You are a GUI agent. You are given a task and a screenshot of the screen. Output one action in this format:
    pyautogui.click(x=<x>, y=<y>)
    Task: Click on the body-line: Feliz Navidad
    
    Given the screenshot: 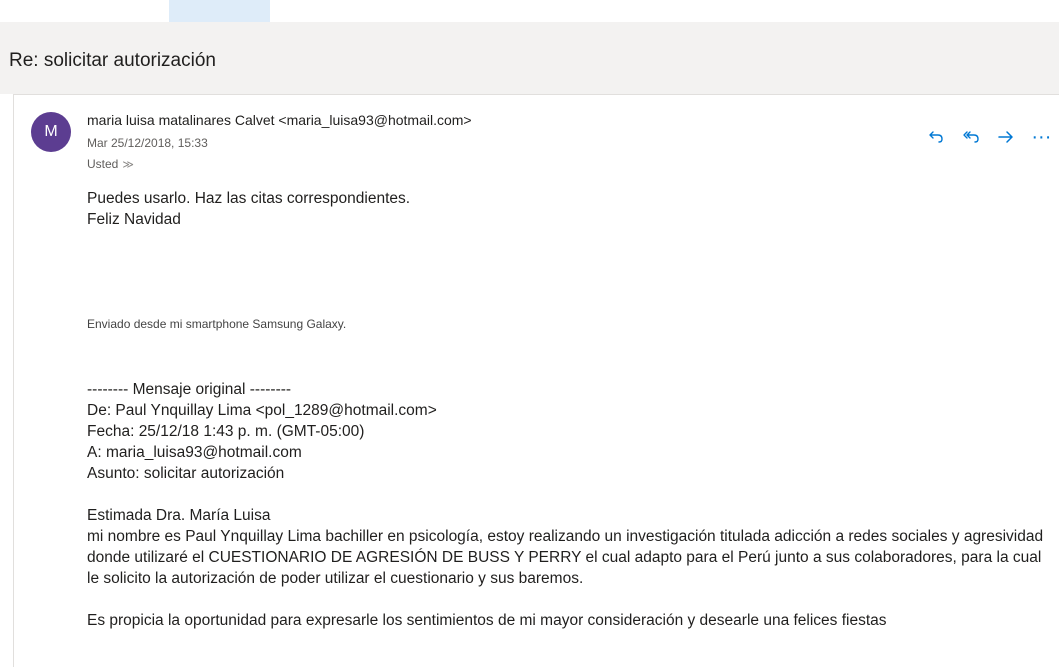 What is the action you would take?
    pyautogui.click(x=134, y=219)
    